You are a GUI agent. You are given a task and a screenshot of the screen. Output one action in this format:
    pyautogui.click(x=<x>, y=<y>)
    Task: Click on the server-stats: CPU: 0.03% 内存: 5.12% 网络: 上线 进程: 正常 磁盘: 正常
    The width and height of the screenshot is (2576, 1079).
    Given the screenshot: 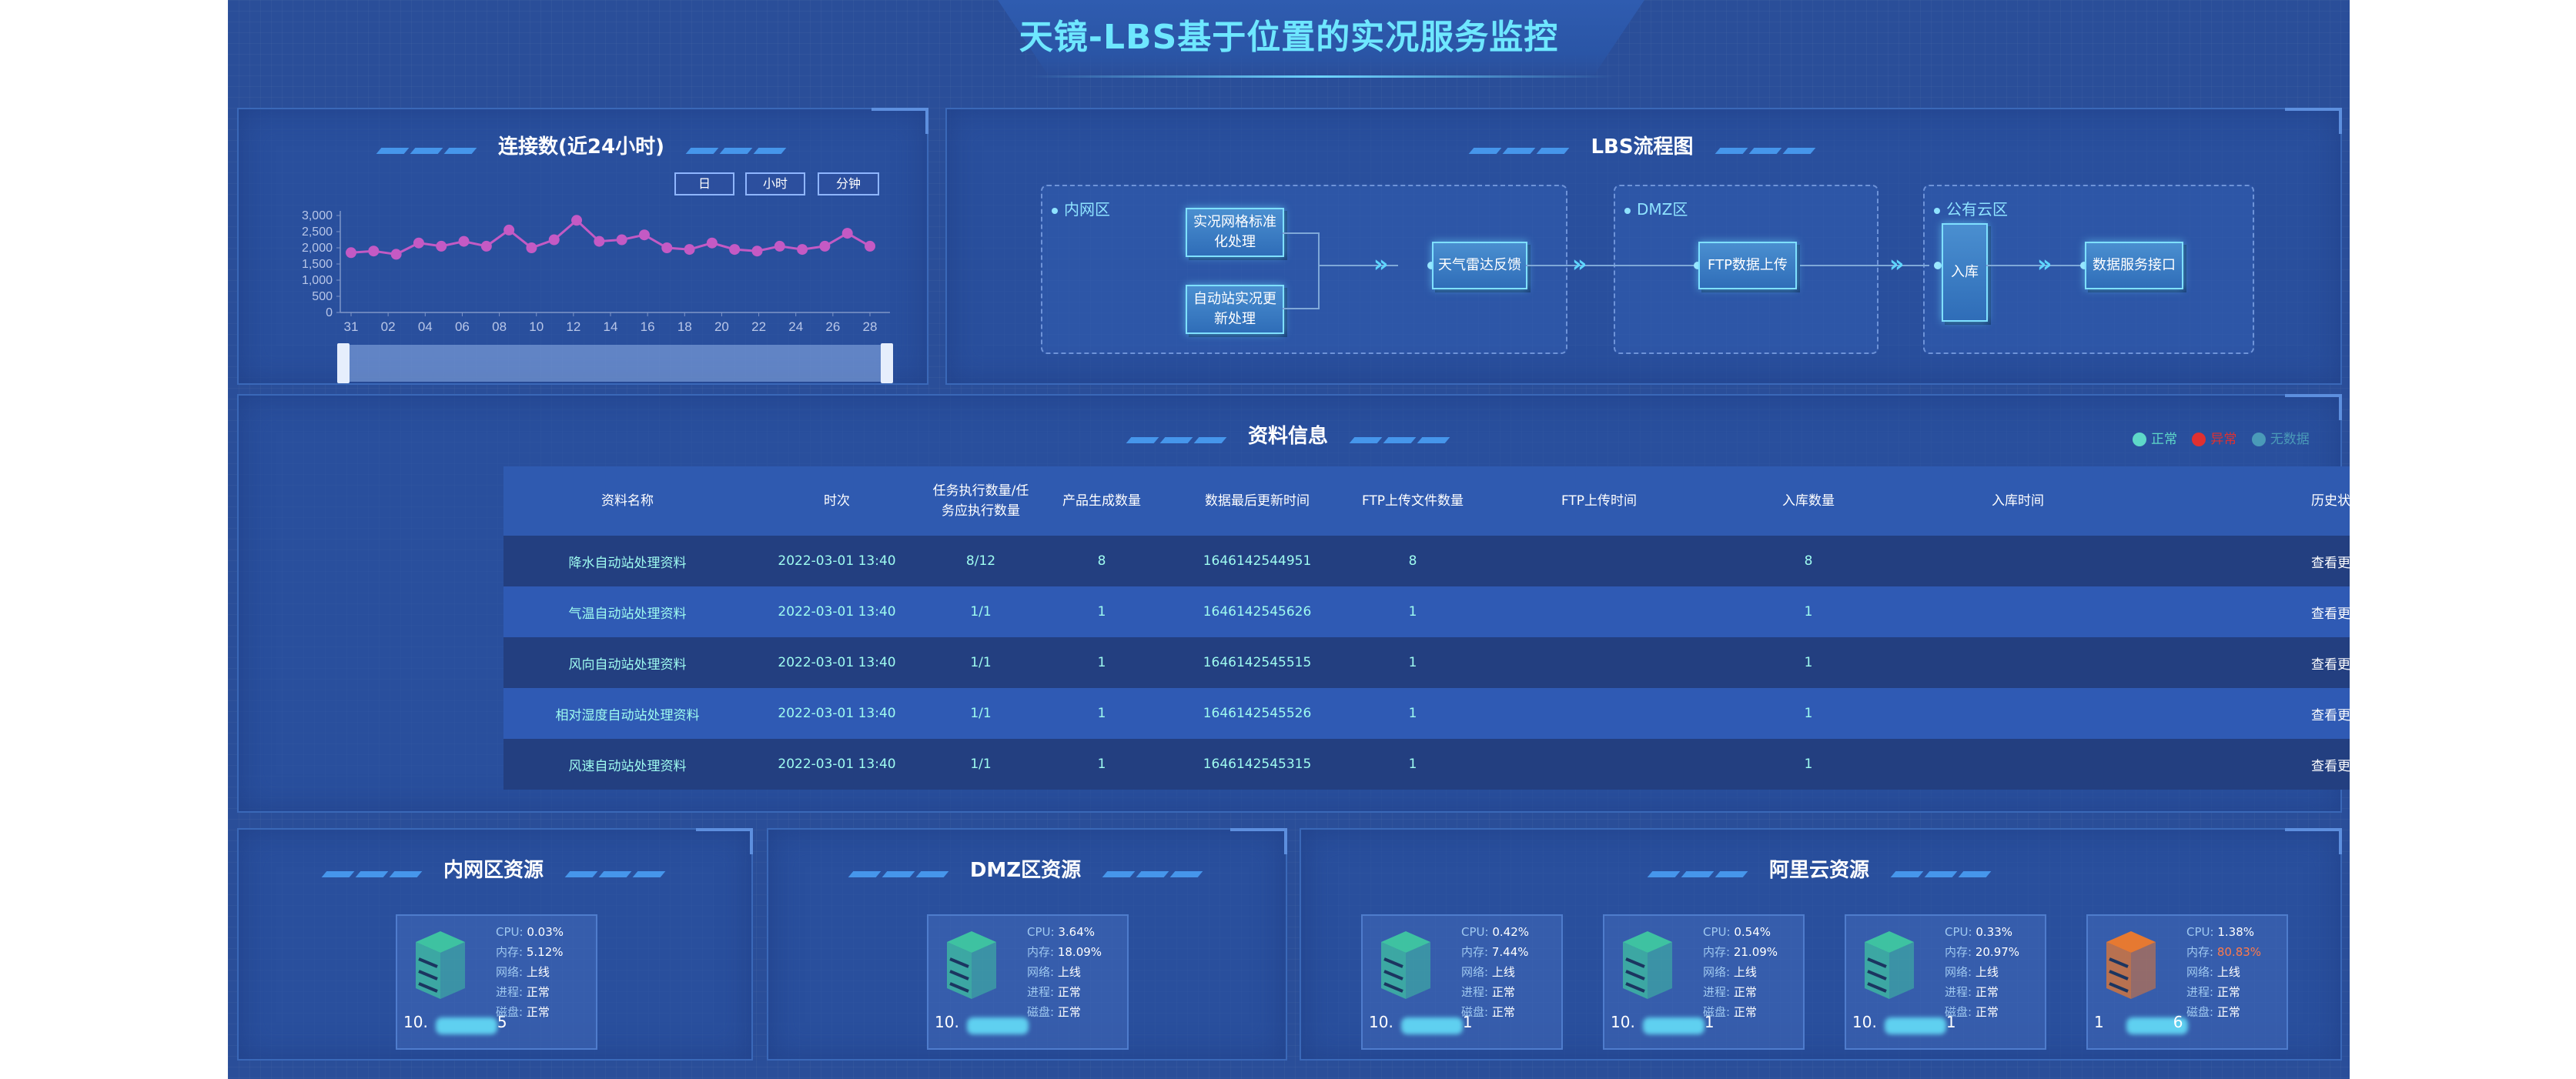 What is the action you would take?
    pyautogui.click(x=530, y=972)
    